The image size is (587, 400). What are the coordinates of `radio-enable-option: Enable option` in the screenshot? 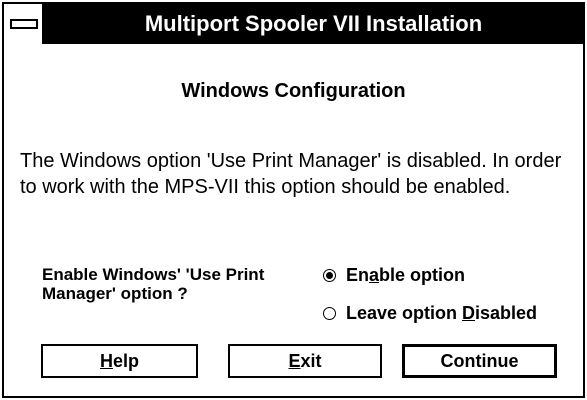 It's located at (394, 275).